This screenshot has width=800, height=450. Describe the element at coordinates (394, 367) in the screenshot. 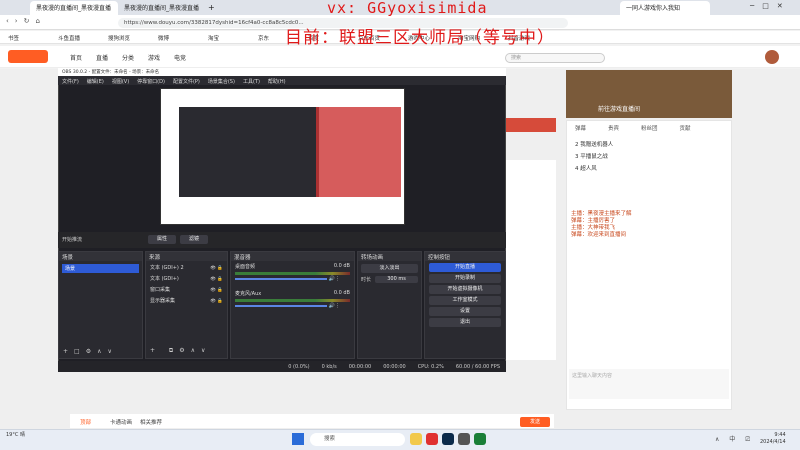

I see `status-stream-time: 00:00:00` at that location.